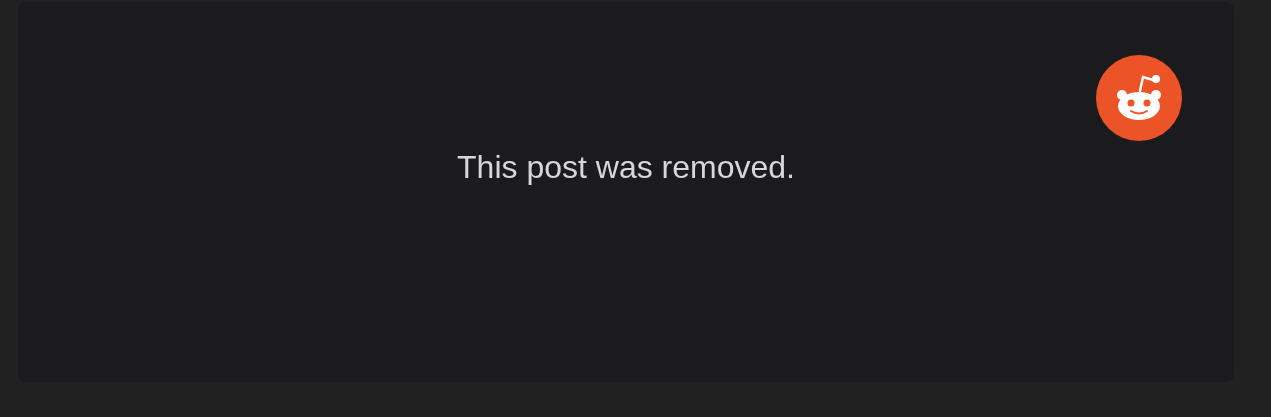 This screenshot has height=417, width=1271. I want to click on removed-message: This post was removed., so click(626, 167).